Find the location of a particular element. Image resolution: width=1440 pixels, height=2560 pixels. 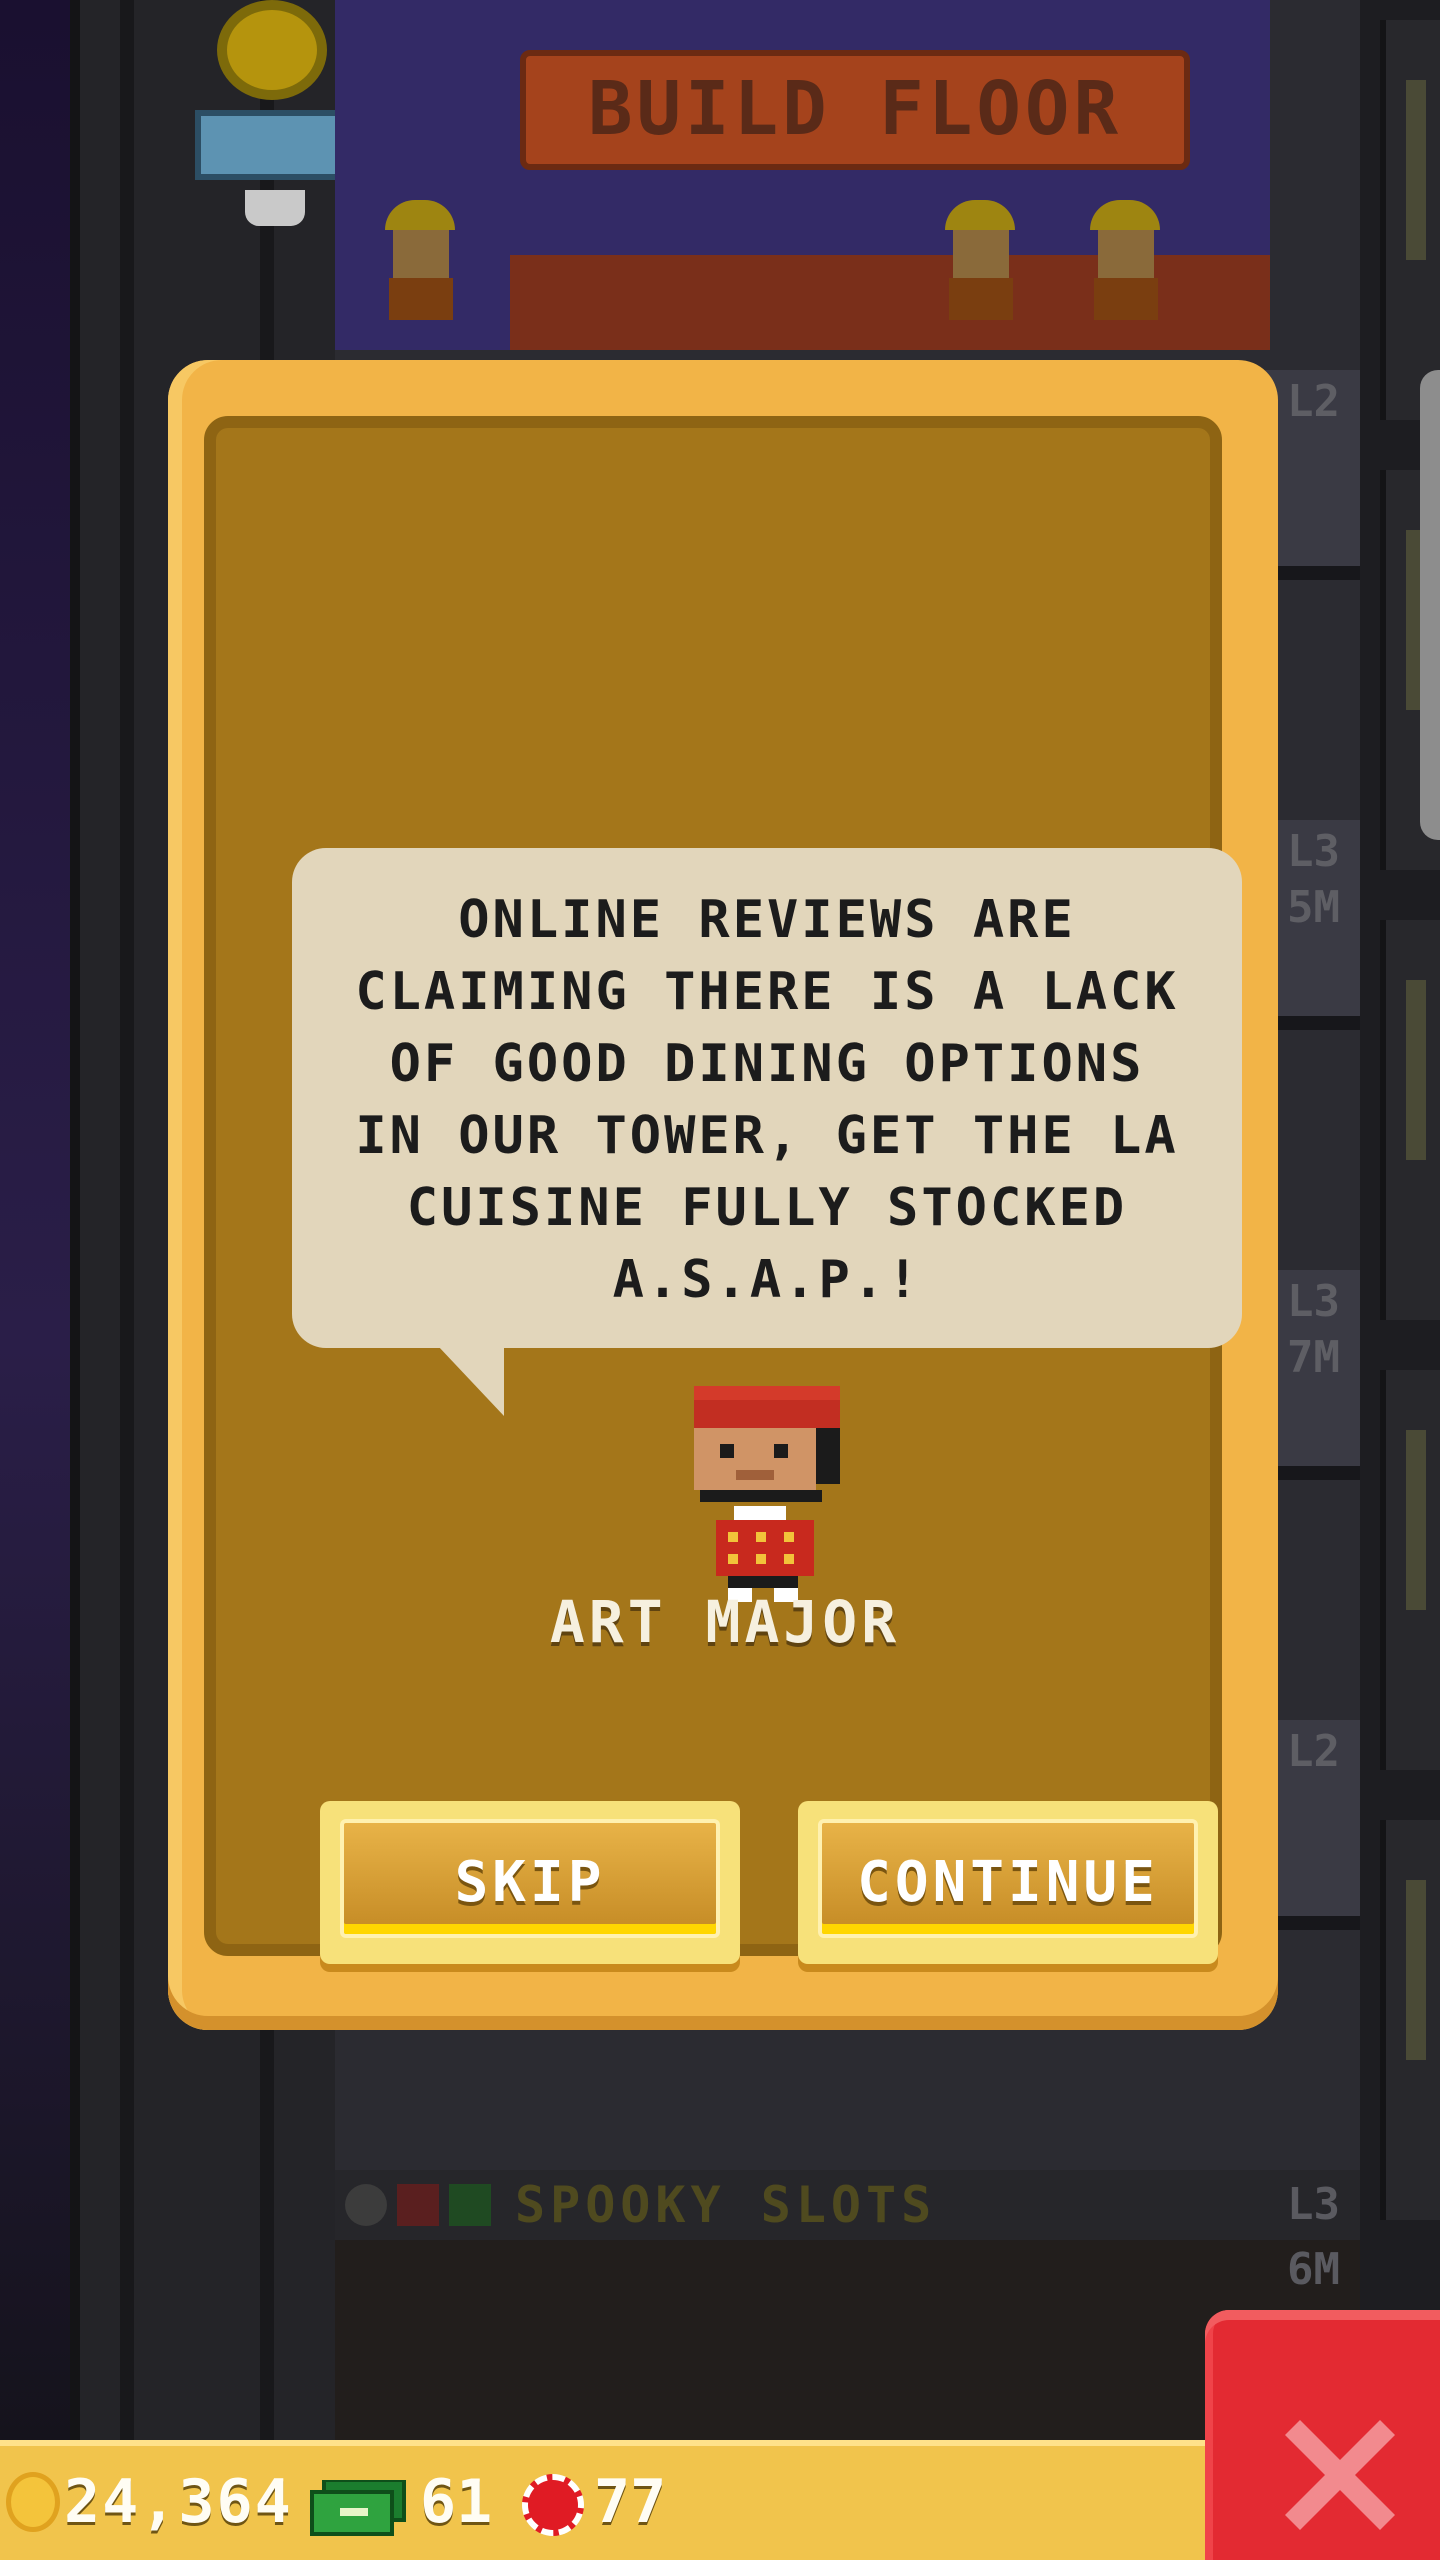

close-button is located at coordinates (1322, 2435).